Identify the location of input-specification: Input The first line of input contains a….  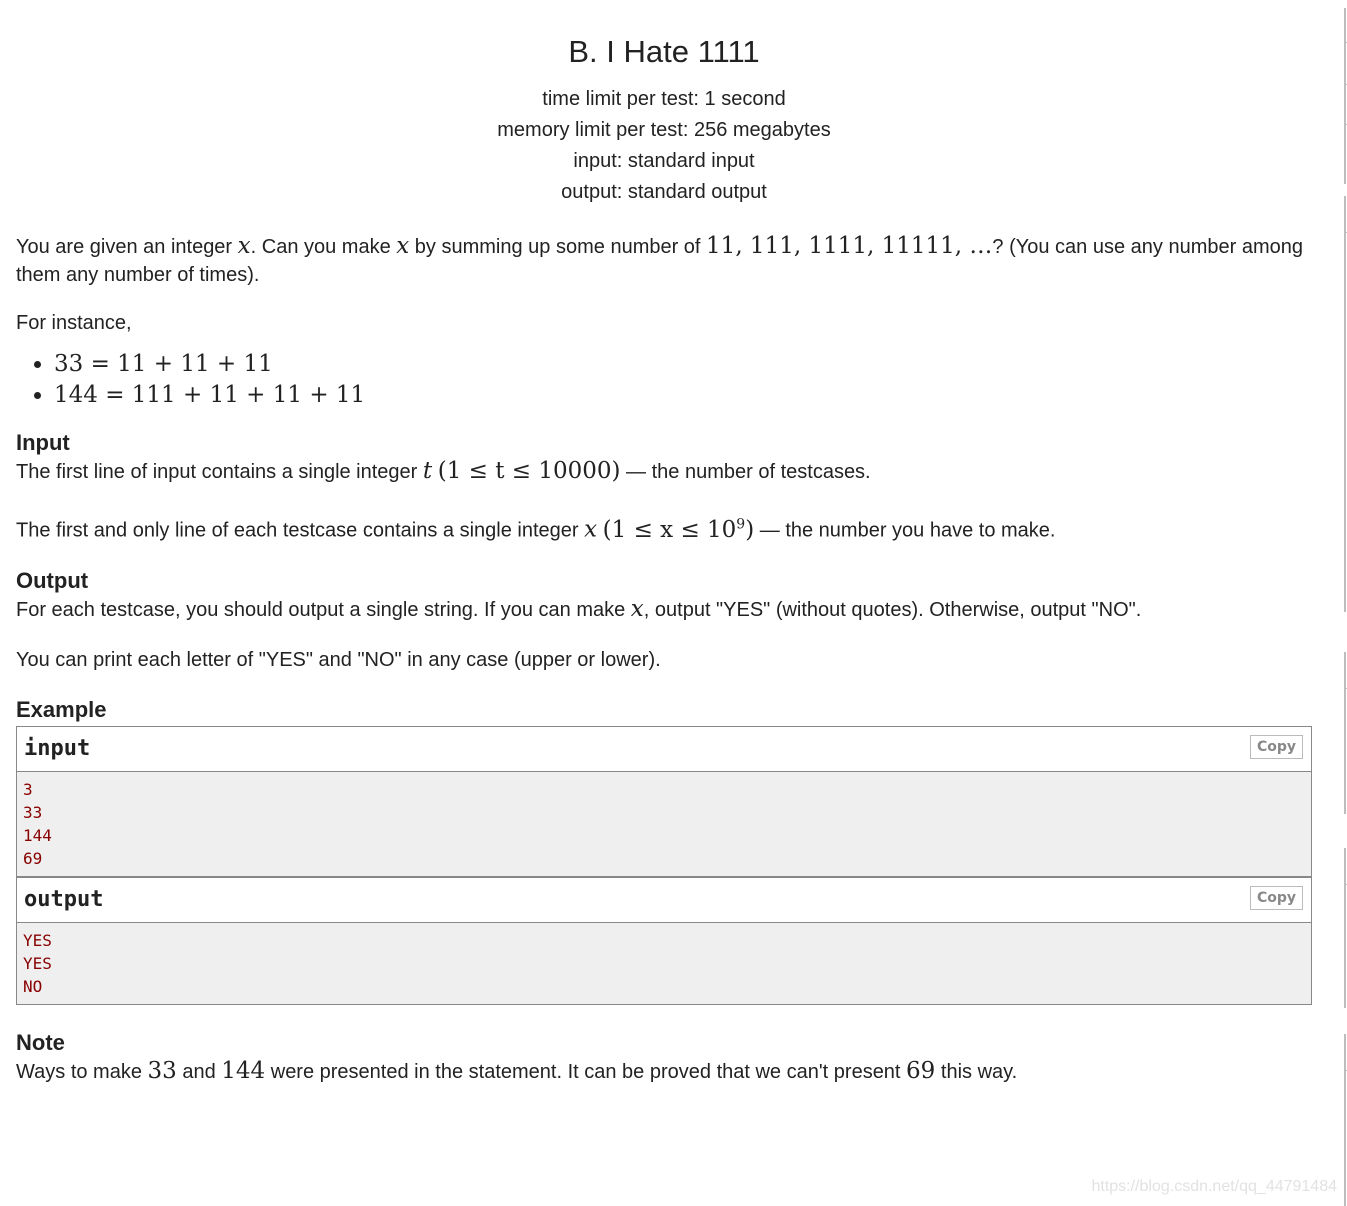
(664, 487).